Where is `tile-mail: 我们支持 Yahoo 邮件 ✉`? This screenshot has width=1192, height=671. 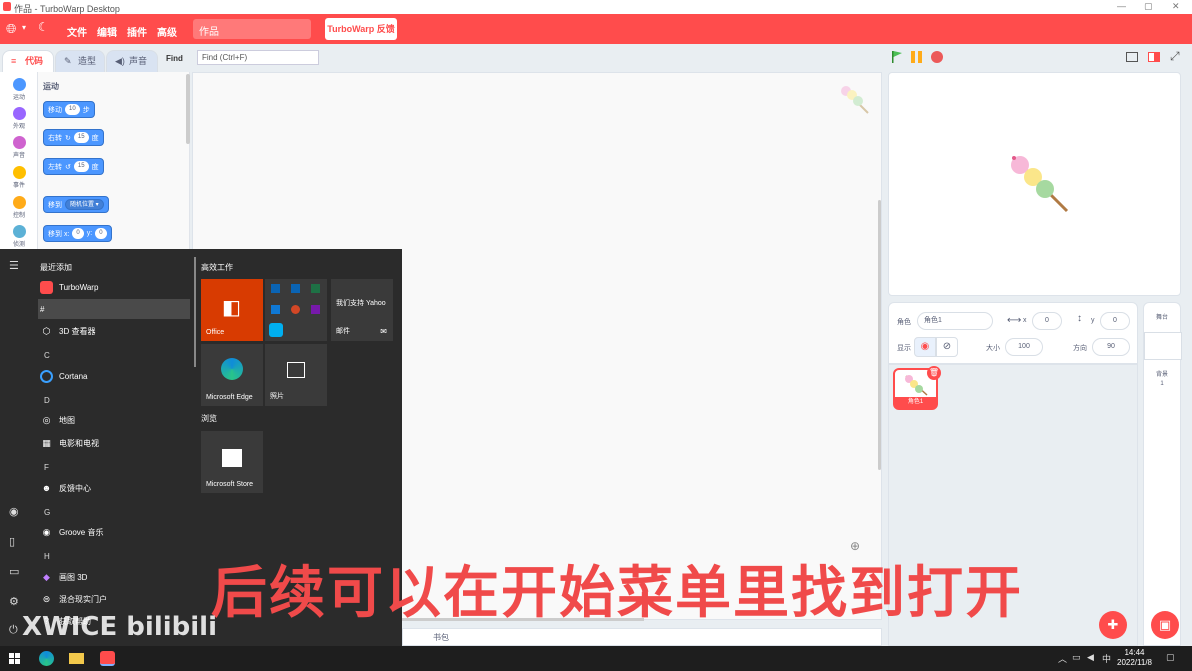
tile-mail: 我们支持 Yahoo 邮件 ✉ is located at coordinates (362, 310).